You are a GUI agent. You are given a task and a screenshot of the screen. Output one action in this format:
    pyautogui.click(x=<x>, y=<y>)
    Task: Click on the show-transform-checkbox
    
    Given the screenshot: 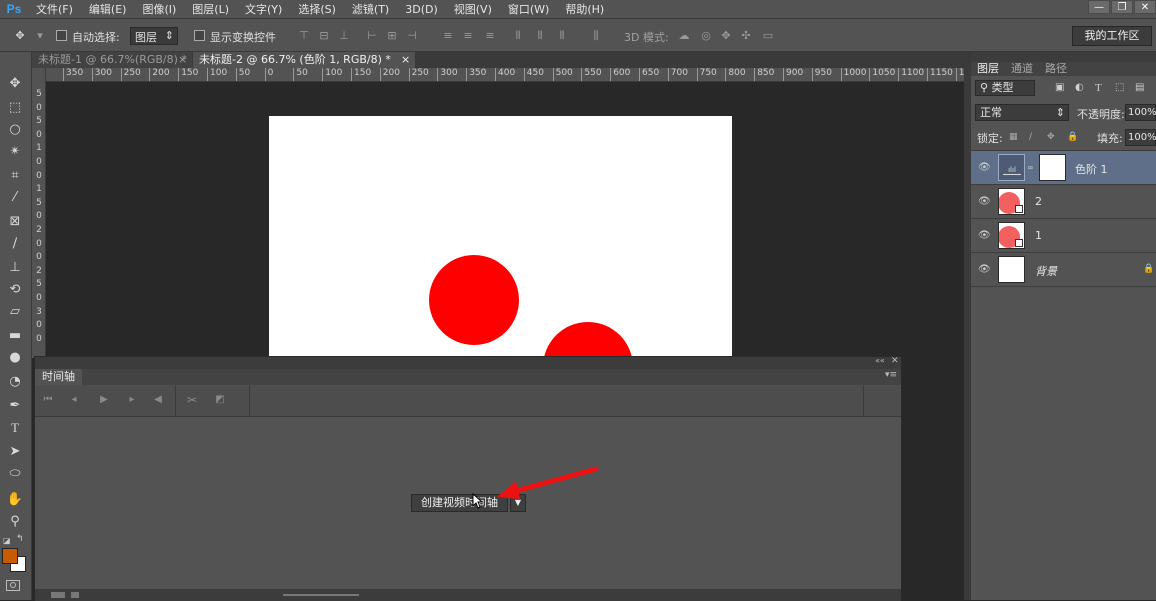 What is the action you would take?
    pyautogui.click(x=199, y=35)
    